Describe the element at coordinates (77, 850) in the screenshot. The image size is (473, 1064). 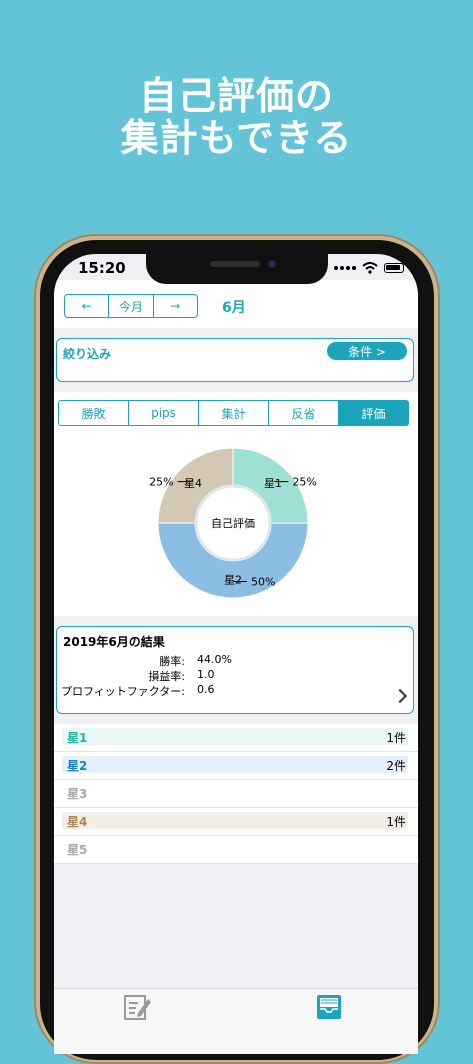
I see `star-label: 星5` at that location.